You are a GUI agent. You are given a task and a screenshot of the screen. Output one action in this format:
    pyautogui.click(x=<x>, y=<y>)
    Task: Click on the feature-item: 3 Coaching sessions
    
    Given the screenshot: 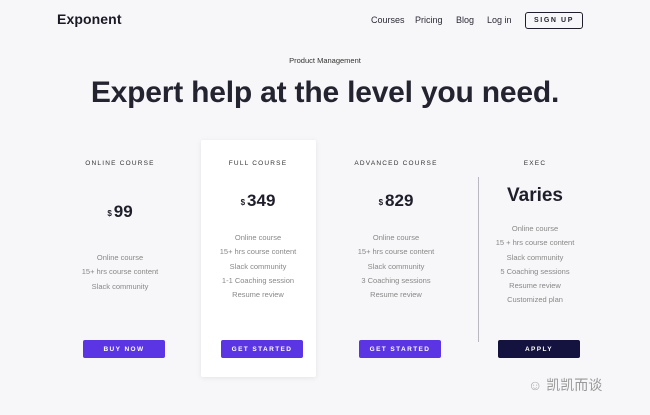 What is the action you would take?
    pyautogui.click(x=396, y=280)
    